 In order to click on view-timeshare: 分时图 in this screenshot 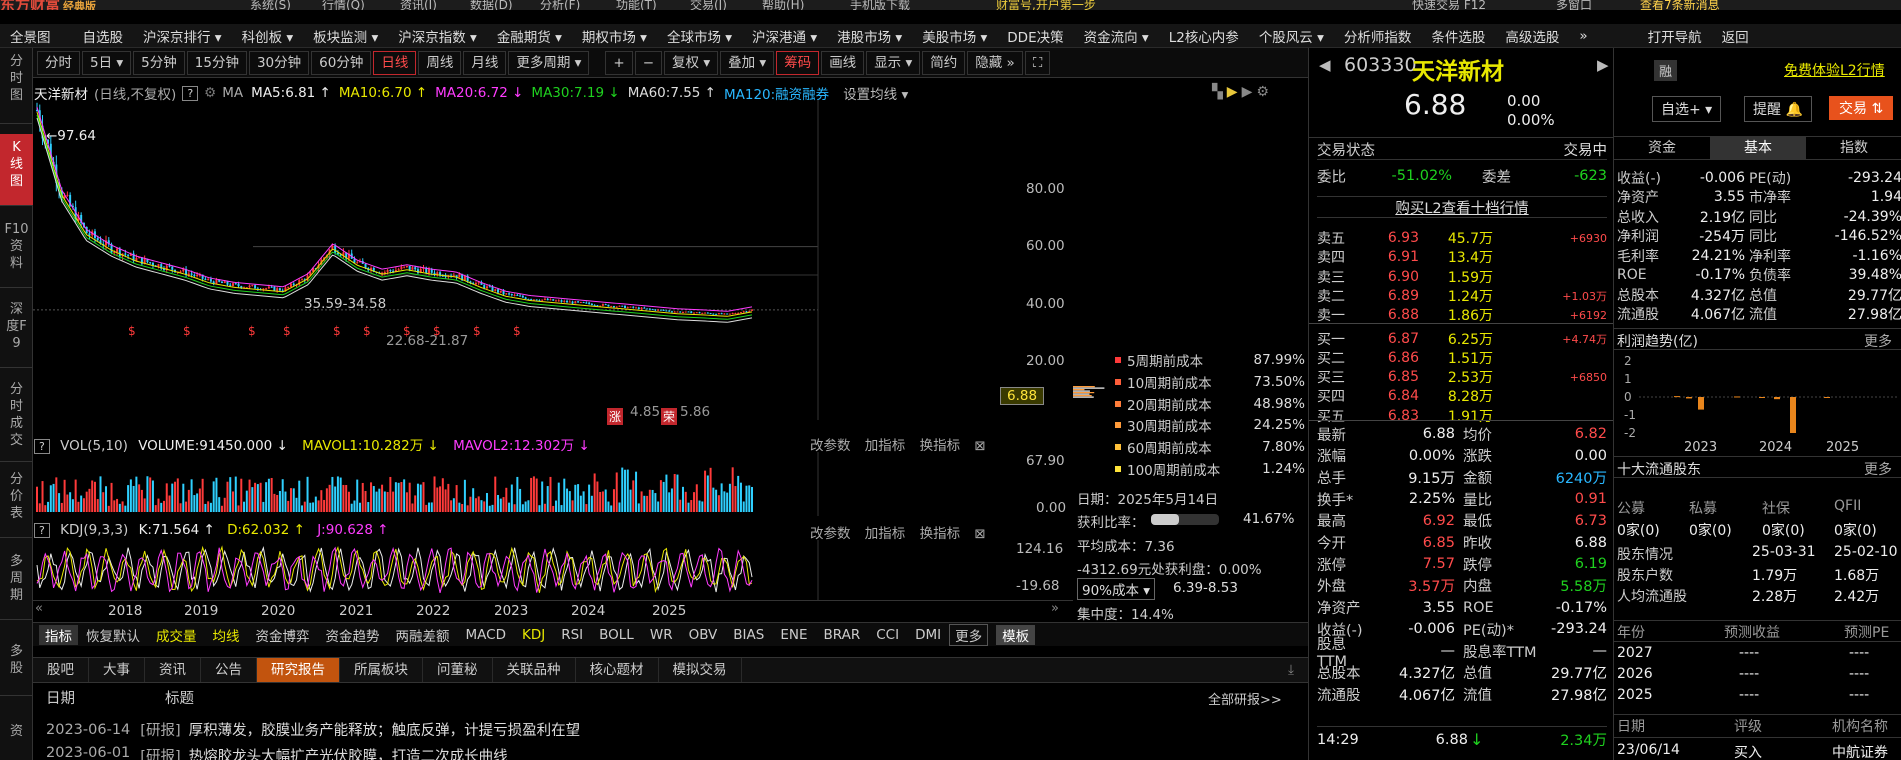, I will do `click(16, 86)`.